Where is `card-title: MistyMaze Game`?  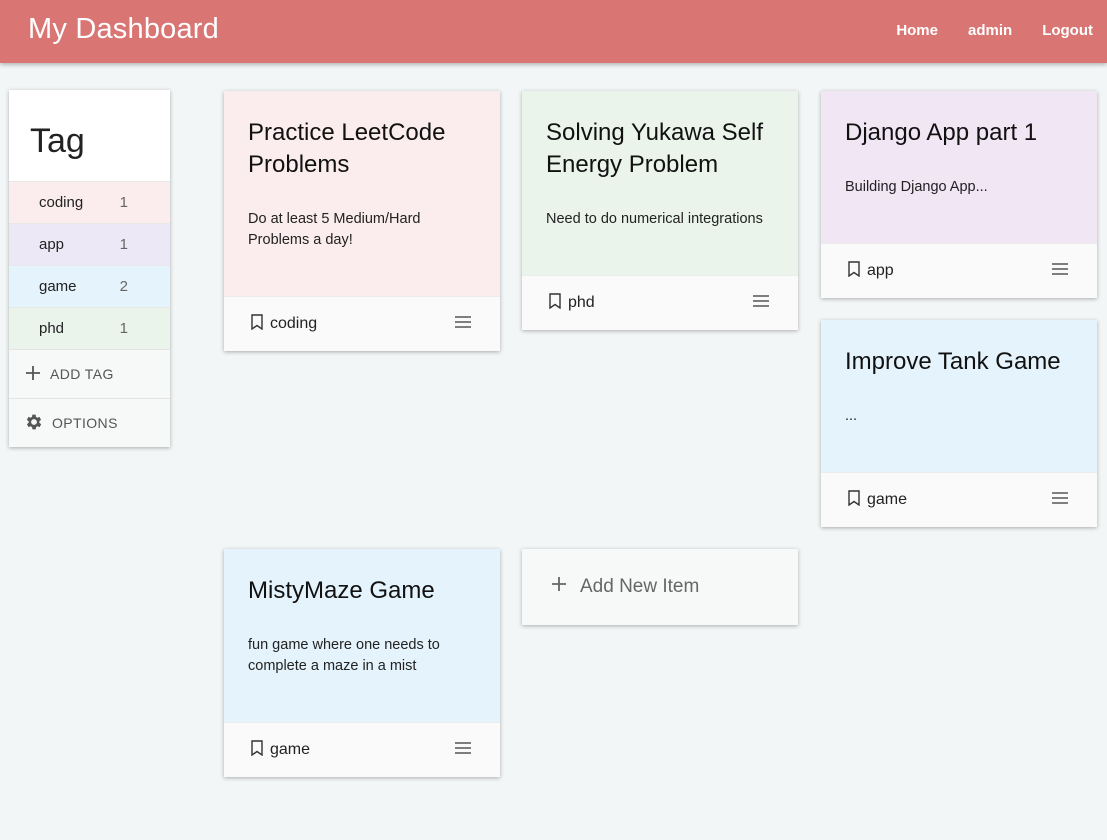
card-title: MistyMaze Game is located at coordinates (341, 590).